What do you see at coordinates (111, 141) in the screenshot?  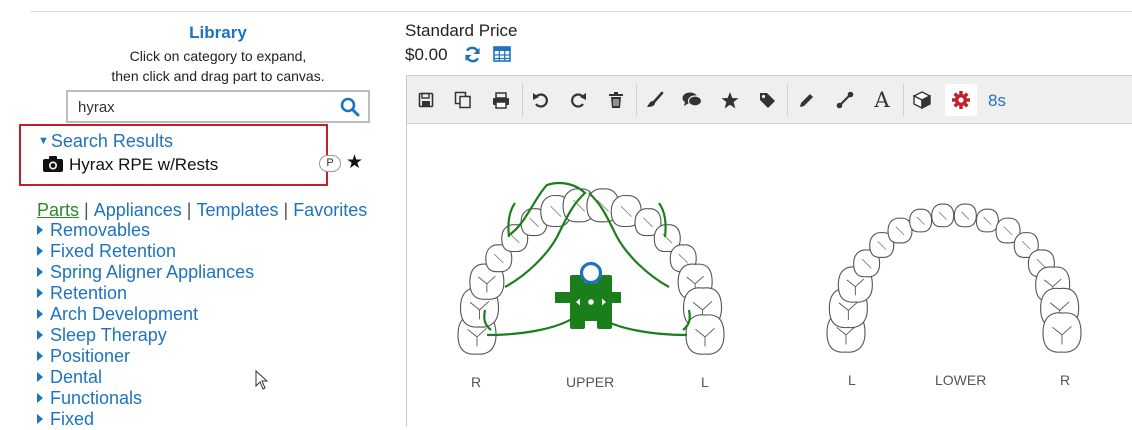 I see `search-results-heading: Search Results` at bounding box center [111, 141].